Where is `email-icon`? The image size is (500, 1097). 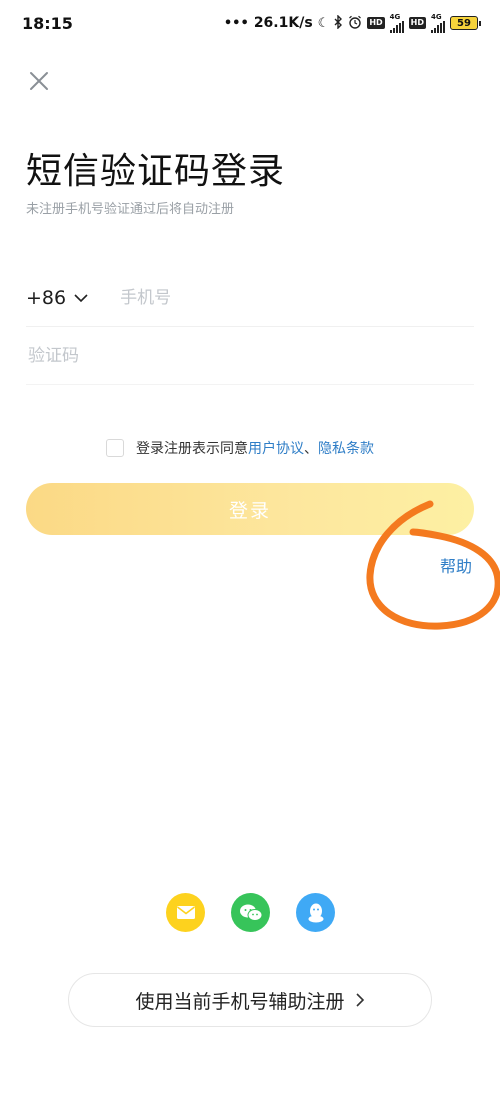 email-icon is located at coordinates (185, 912).